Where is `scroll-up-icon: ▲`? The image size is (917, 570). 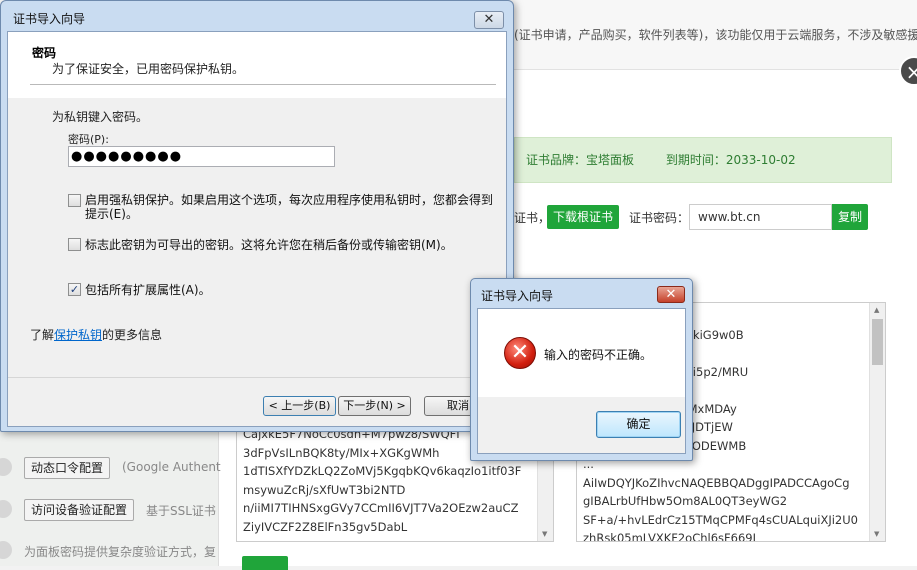
scroll-up-icon: ▲ is located at coordinates (876, 310).